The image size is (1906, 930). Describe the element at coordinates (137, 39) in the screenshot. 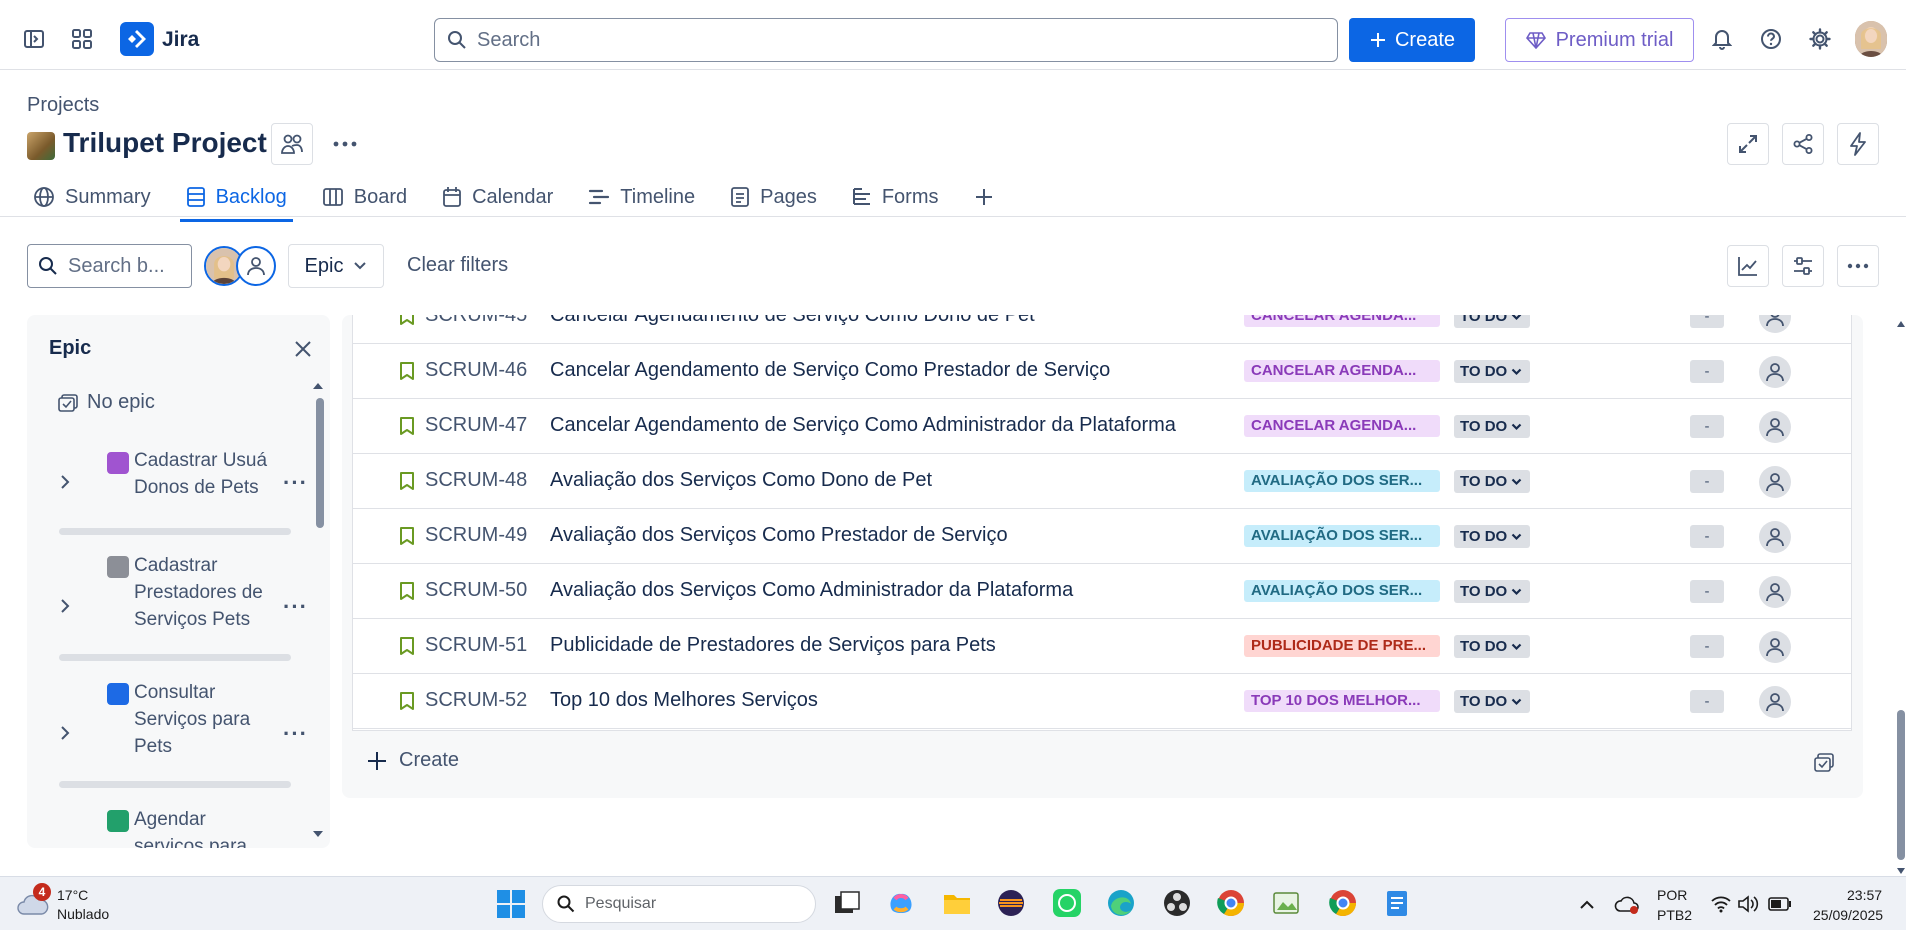

I see `jira-logo-icon` at that location.